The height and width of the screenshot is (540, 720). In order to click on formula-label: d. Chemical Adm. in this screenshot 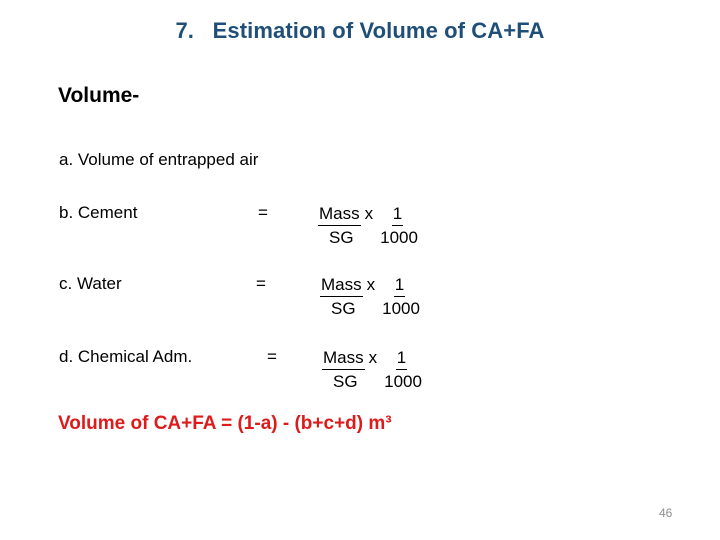, I will do `click(126, 356)`.